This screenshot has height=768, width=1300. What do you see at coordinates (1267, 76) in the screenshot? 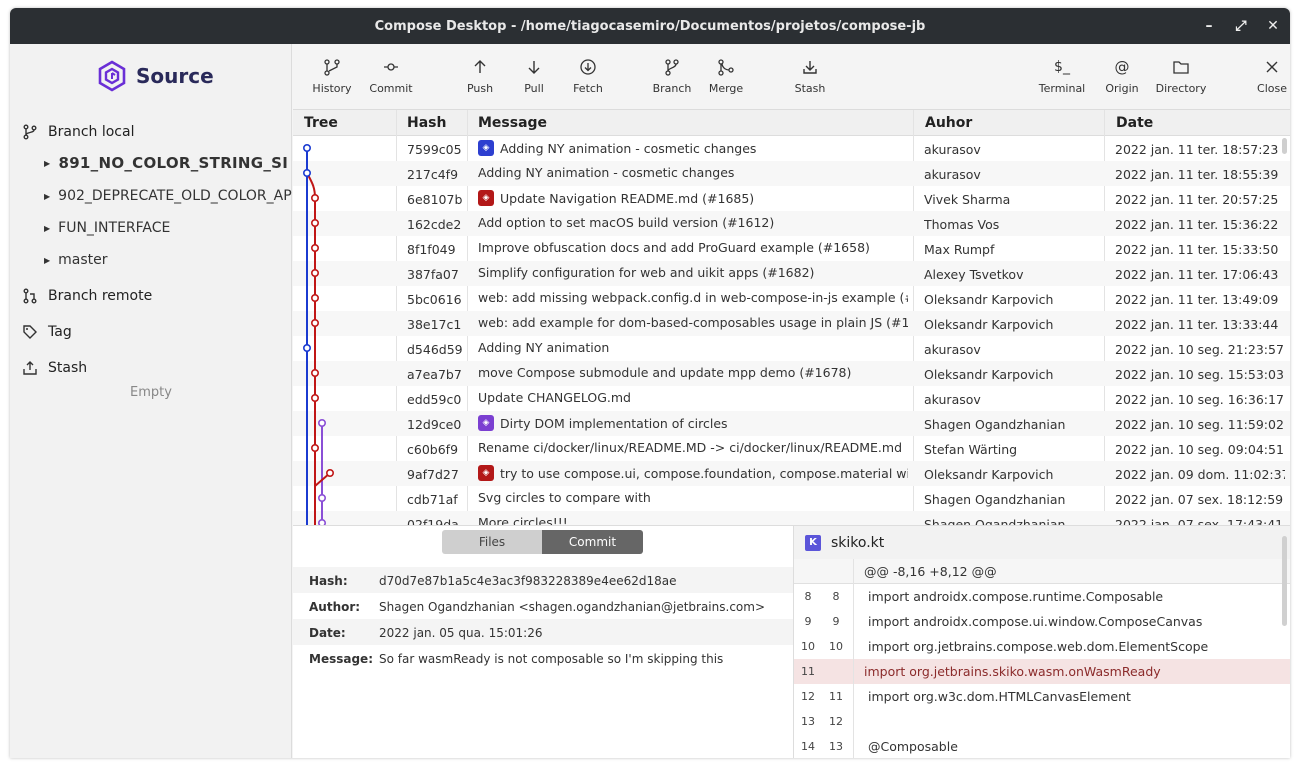
I see `close-button: Close` at bounding box center [1267, 76].